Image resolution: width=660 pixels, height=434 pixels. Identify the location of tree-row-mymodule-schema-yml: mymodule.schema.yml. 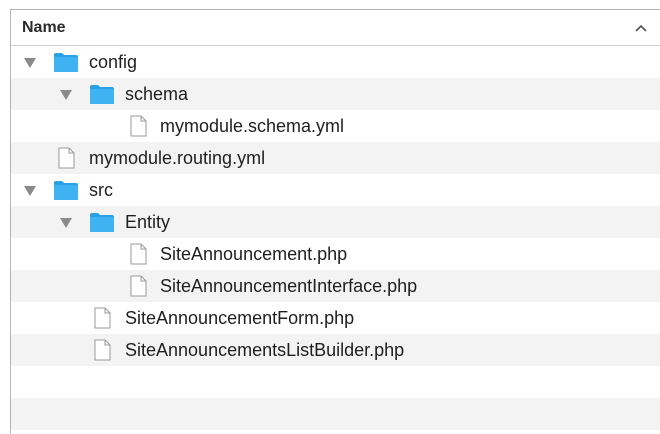
(335, 126).